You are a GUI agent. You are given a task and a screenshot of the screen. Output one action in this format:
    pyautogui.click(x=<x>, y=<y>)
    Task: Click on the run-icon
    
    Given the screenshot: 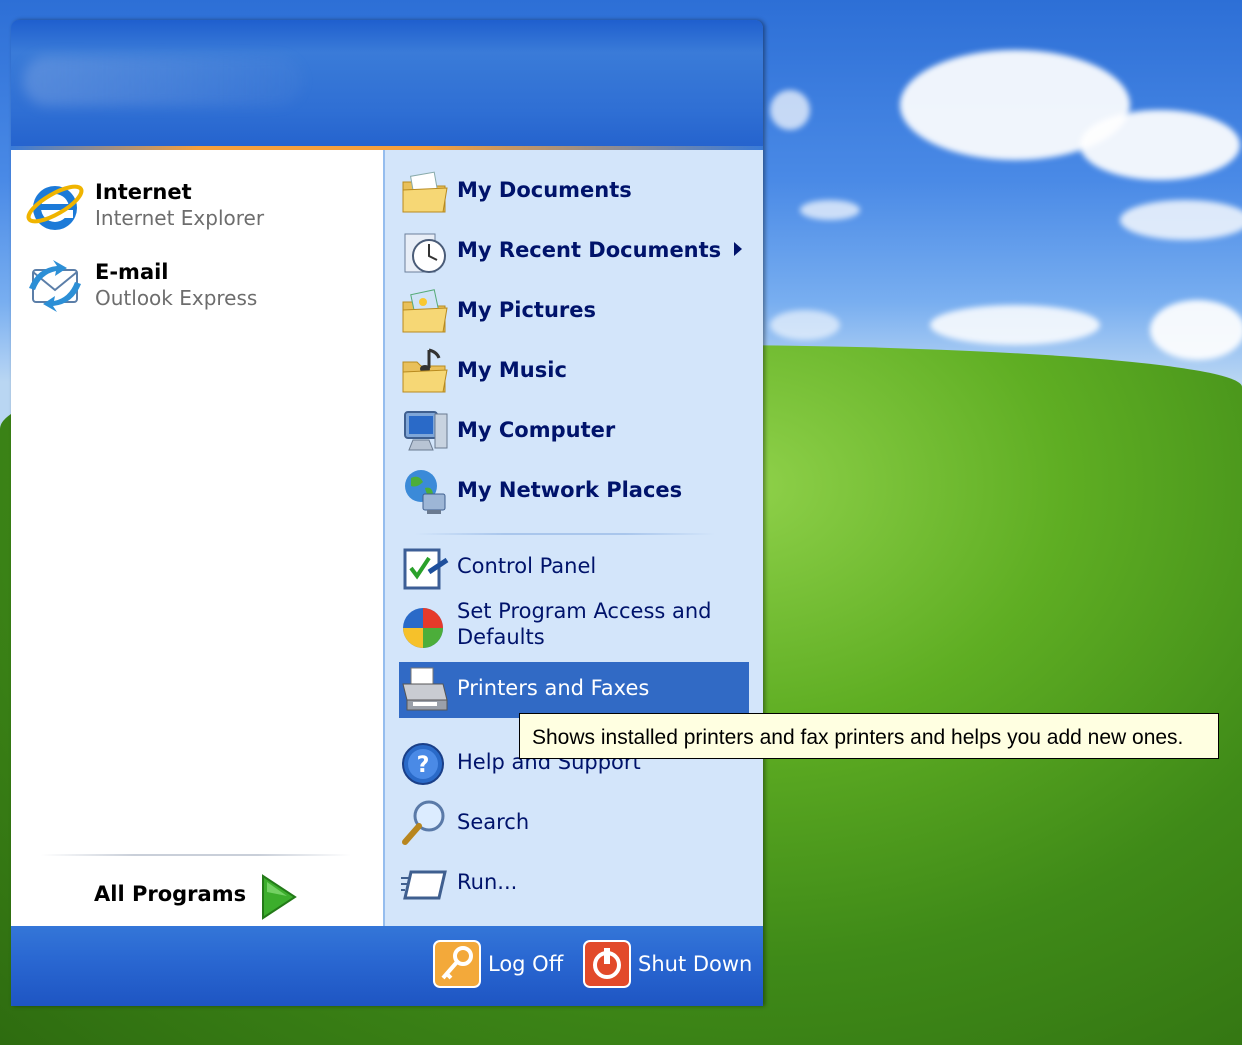 What is the action you would take?
    pyautogui.click(x=424, y=885)
    